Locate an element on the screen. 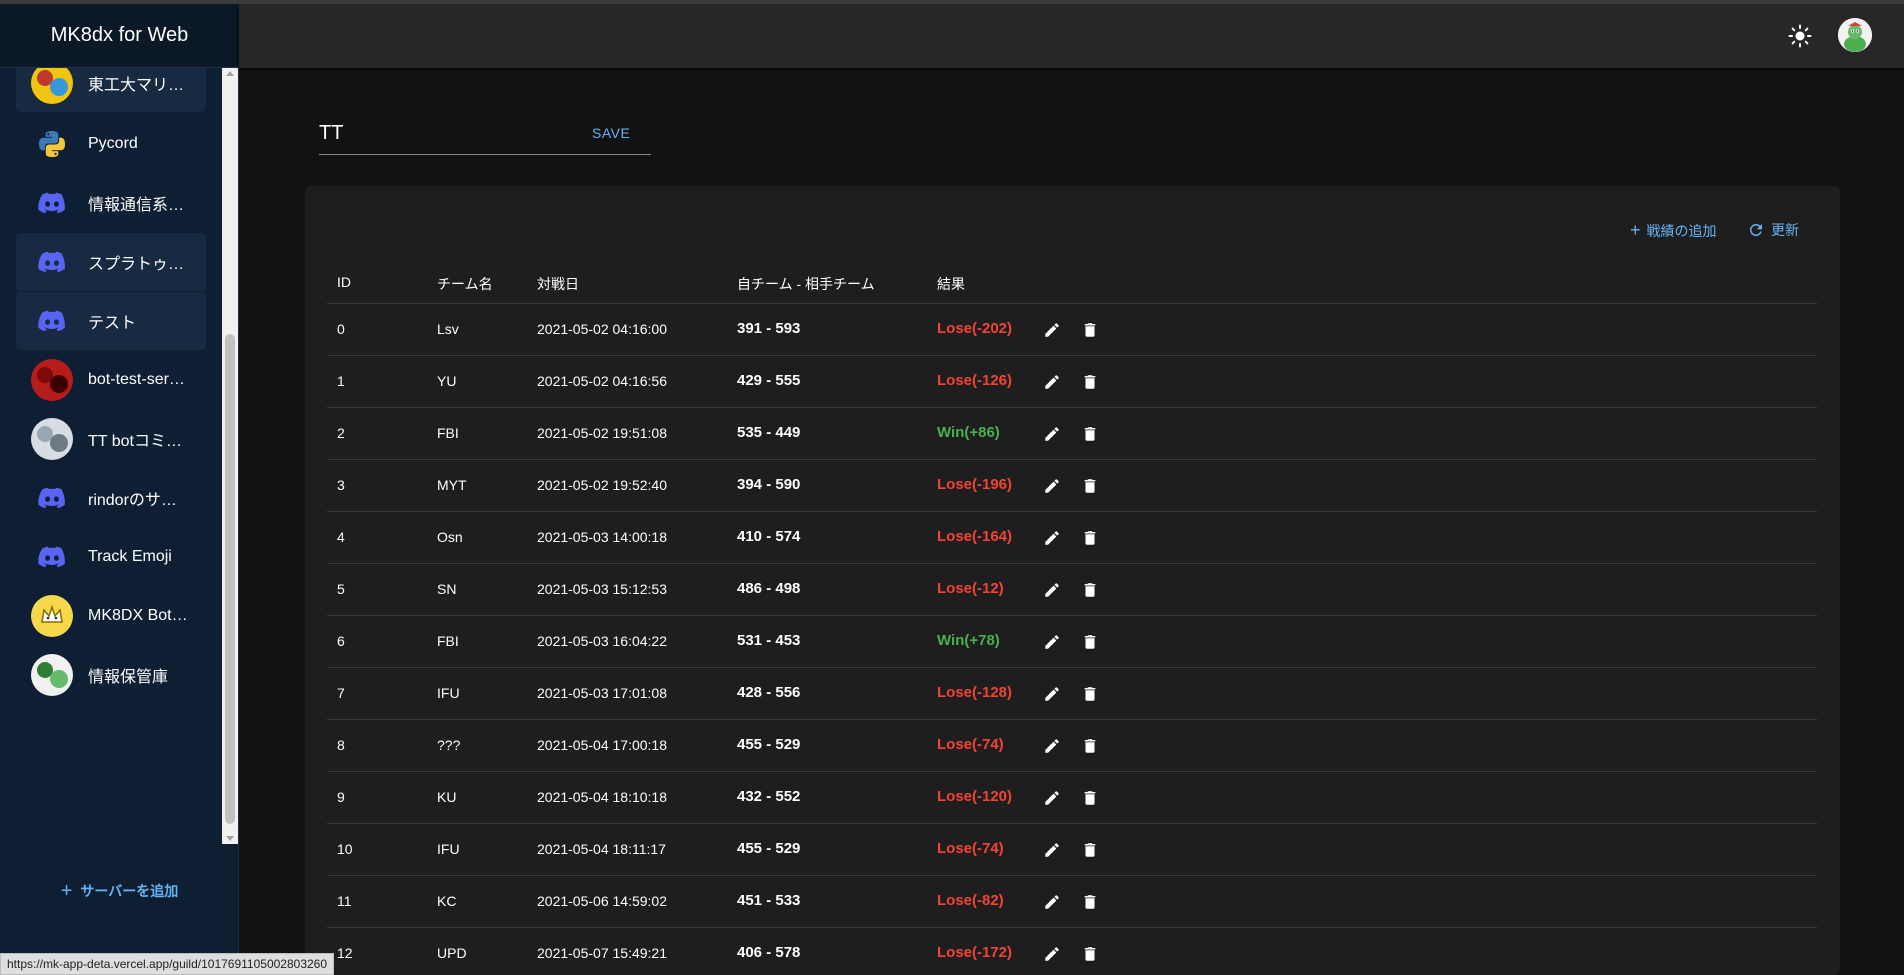 Image resolution: width=1904 pixels, height=975 pixels. cell-id: 3 is located at coordinates (341, 485).